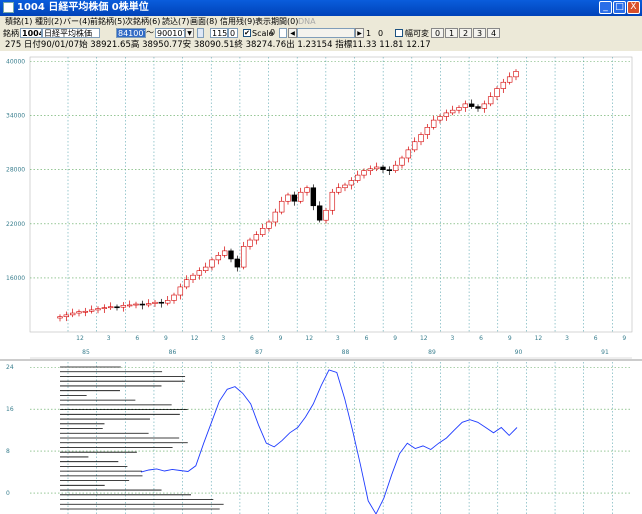 The image size is (642, 514). Describe the element at coordinates (283, 33) in the screenshot. I see `scale-box` at that location.